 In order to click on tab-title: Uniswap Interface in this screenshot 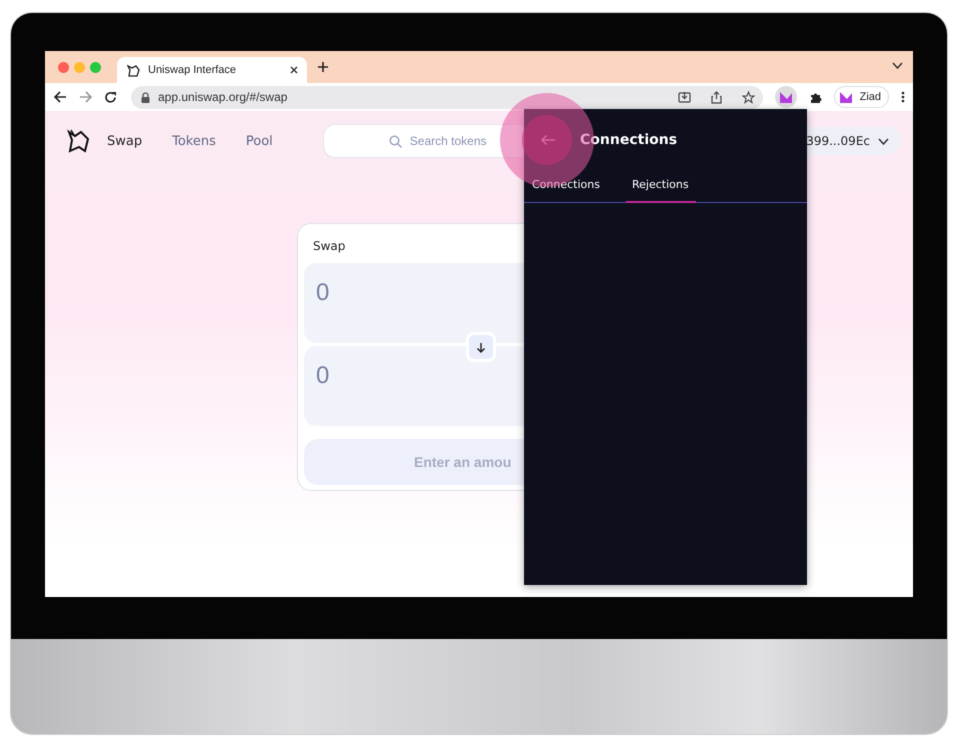, I will do `click(193, 70)`.